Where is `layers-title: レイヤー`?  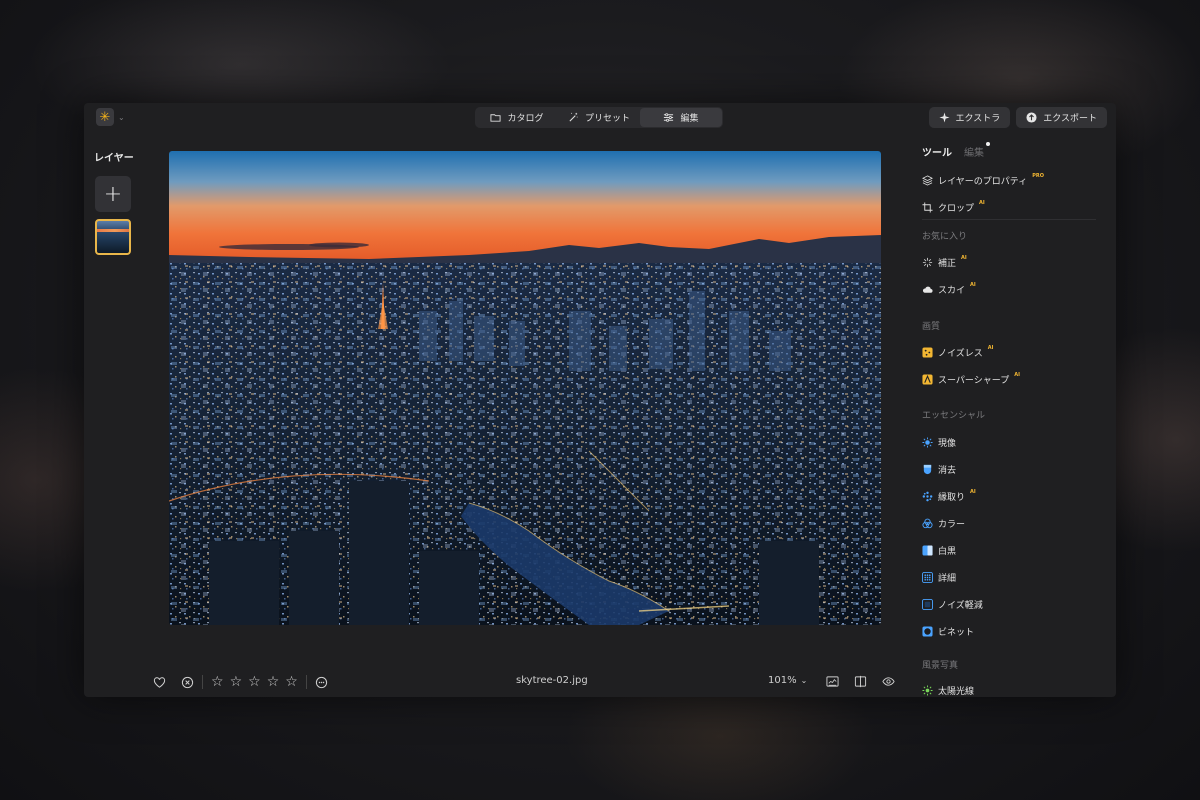 layers-title: レイヤー is located at coordinates (114, 158).